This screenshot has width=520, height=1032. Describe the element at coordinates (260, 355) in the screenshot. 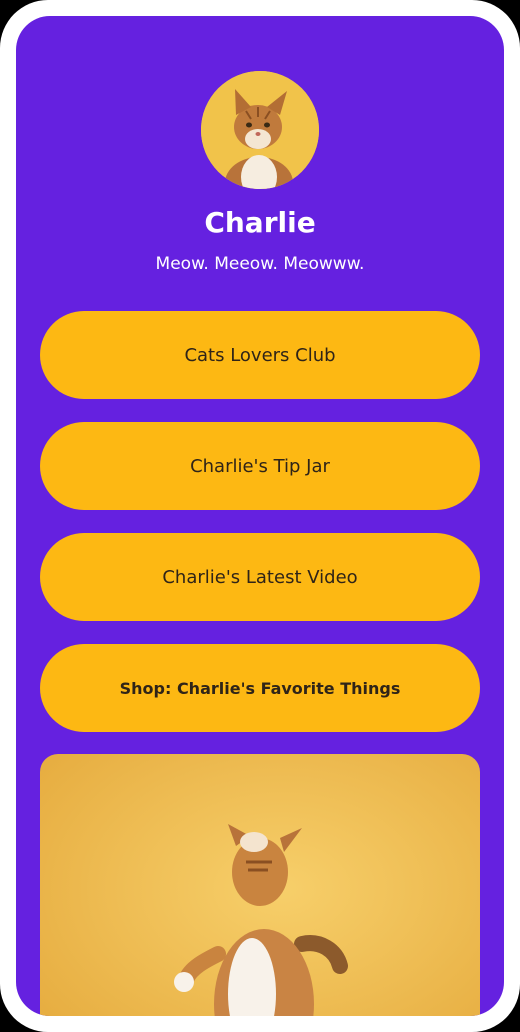

I see `link-cats-lovers-club: Cats Lovers Club` at that location.